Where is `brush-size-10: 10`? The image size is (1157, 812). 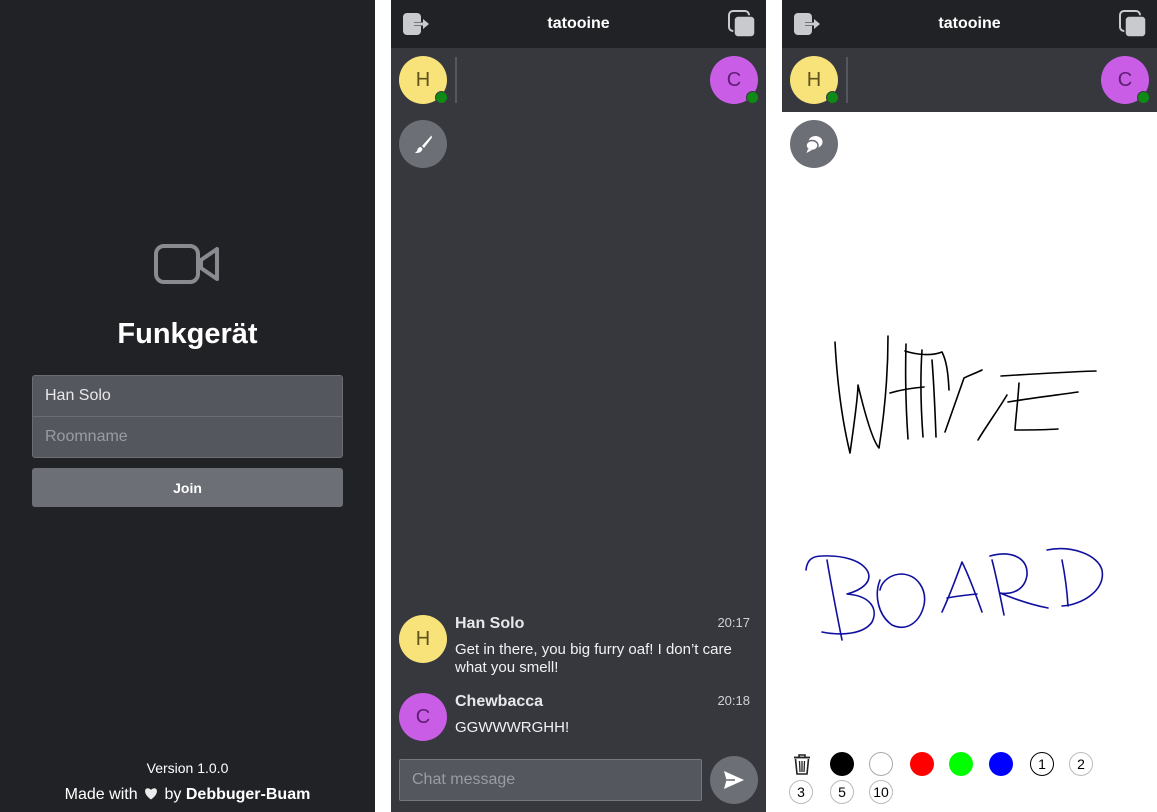
brush-size-10: 10 is located at coordinates (881, 792).